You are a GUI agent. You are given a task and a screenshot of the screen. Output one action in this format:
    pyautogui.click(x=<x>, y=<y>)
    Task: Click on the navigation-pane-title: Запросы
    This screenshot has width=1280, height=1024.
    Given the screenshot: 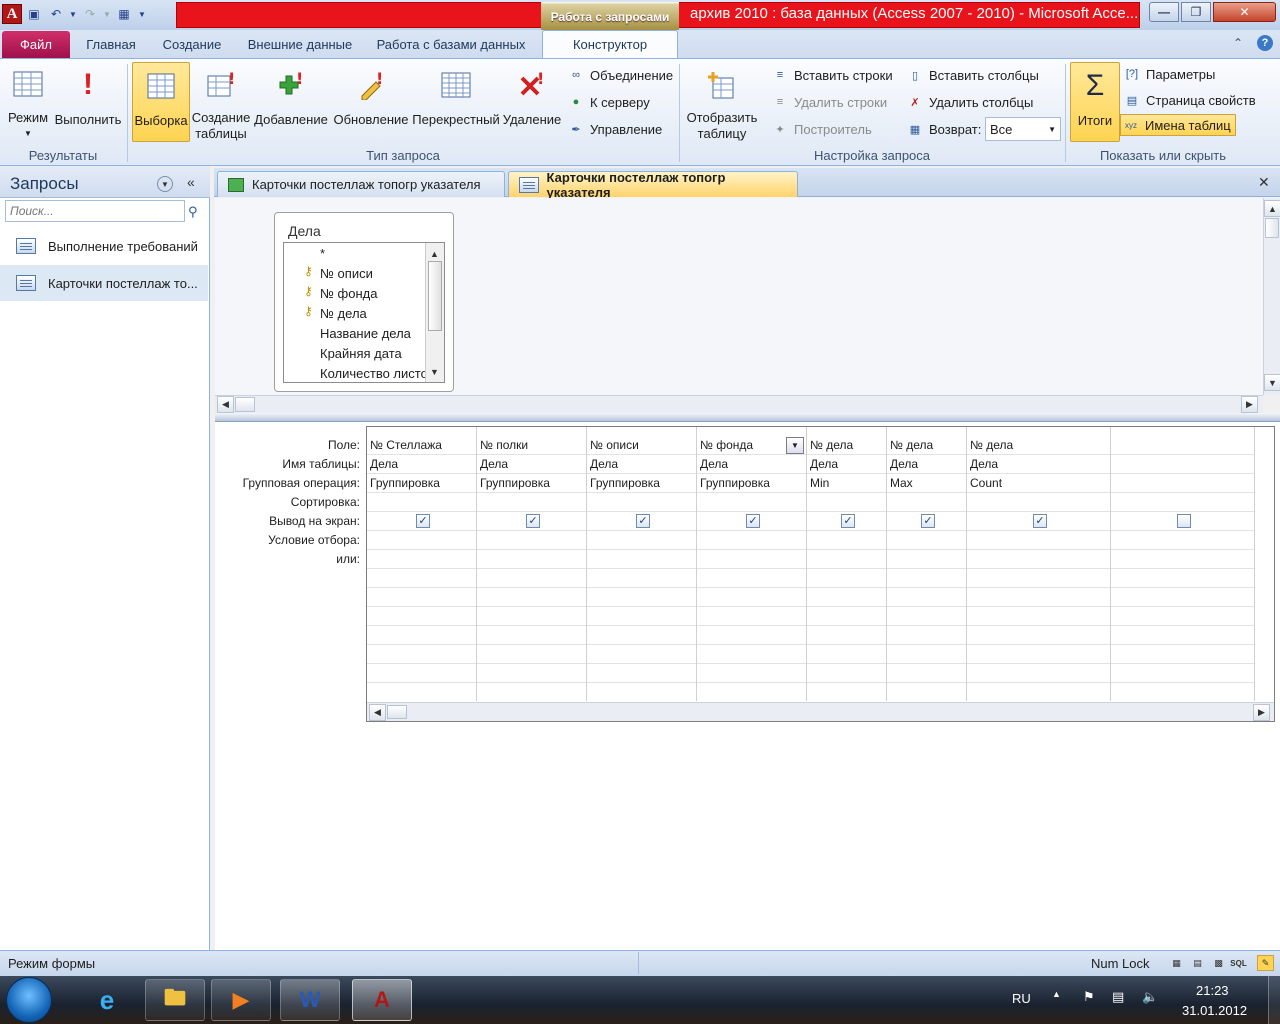 What is the action you would take?
    pyautogui.click(x=44, y=184)
    